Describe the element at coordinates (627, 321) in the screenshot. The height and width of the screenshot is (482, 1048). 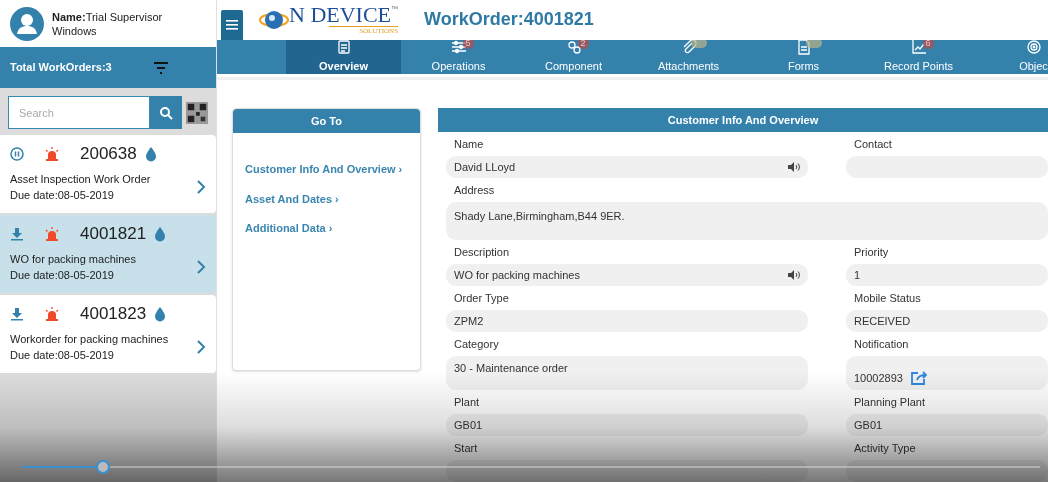
I see `field-value: ZPM2` at that location.